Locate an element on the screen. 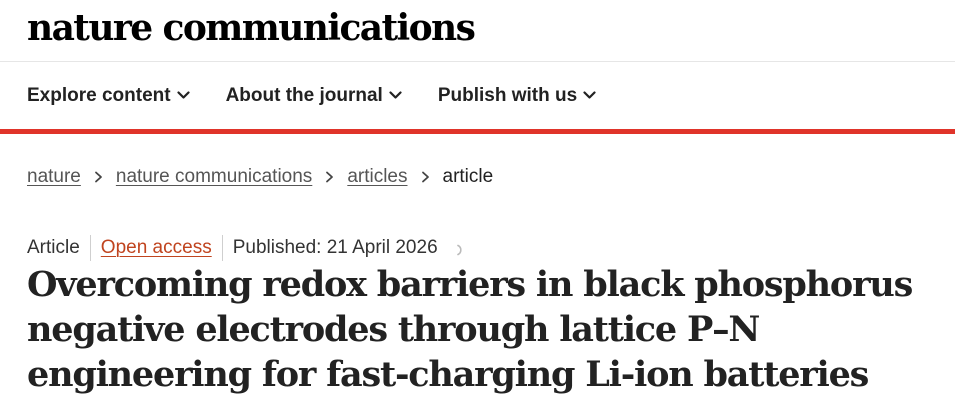 The width and height of the screenshot is (955, 411). nav-about-journal: About the journal is located at coordinates (314, 96).